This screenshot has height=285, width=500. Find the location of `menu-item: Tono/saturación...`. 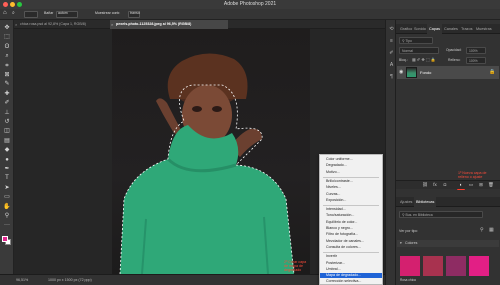

menu-item: Tono/saturación... is located at coordinates (351, 215).